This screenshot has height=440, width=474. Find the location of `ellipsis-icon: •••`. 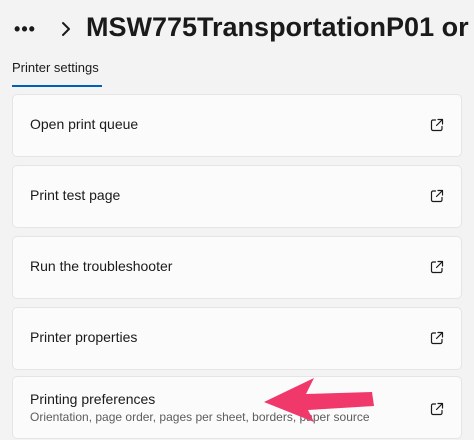

ellipsis-icon: ••• is located at coordinates (25, 28).